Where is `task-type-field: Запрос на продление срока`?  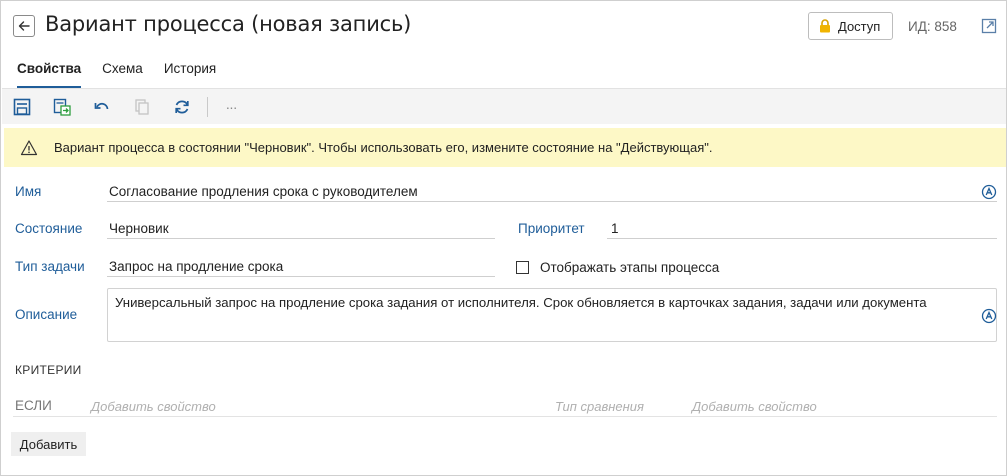 task-type-field: Запрос на продление срока is located at coordinates (196, 266).